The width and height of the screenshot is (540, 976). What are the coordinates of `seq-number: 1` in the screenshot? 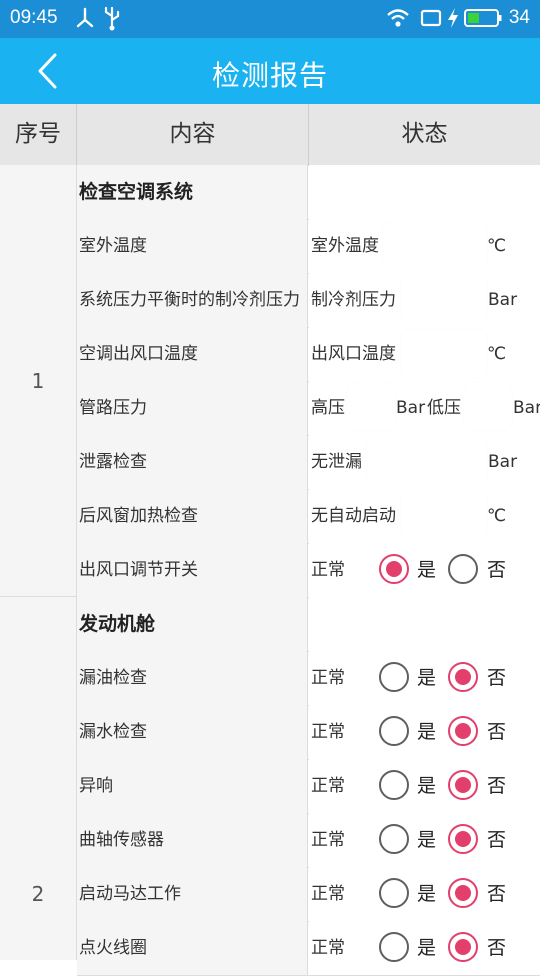 It's located at (38, 381).